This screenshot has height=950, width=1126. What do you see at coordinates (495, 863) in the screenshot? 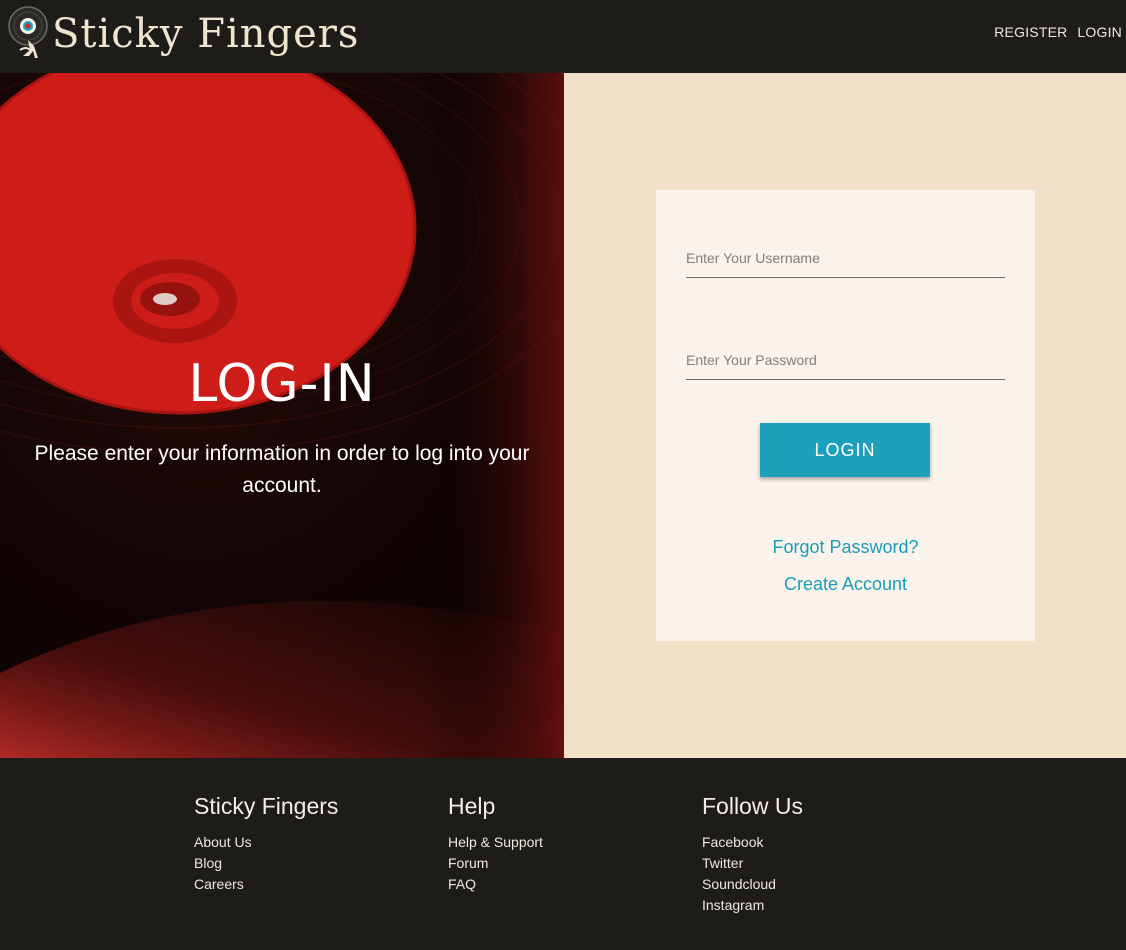
I see `footer-link-forum: Forum` at bounding box center [495, 863].